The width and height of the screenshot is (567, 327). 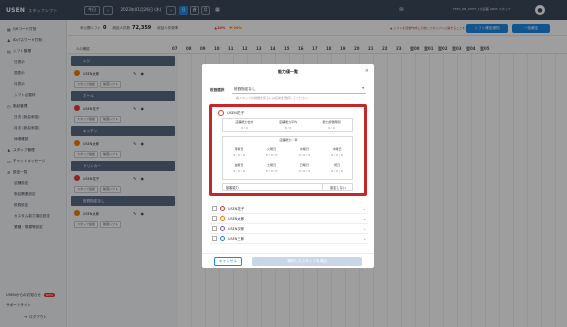 What do you see at coordinates (231, 113) in the screenshot?
I see `card-staff-name: USEN花子` at bounding box center [231, 113].